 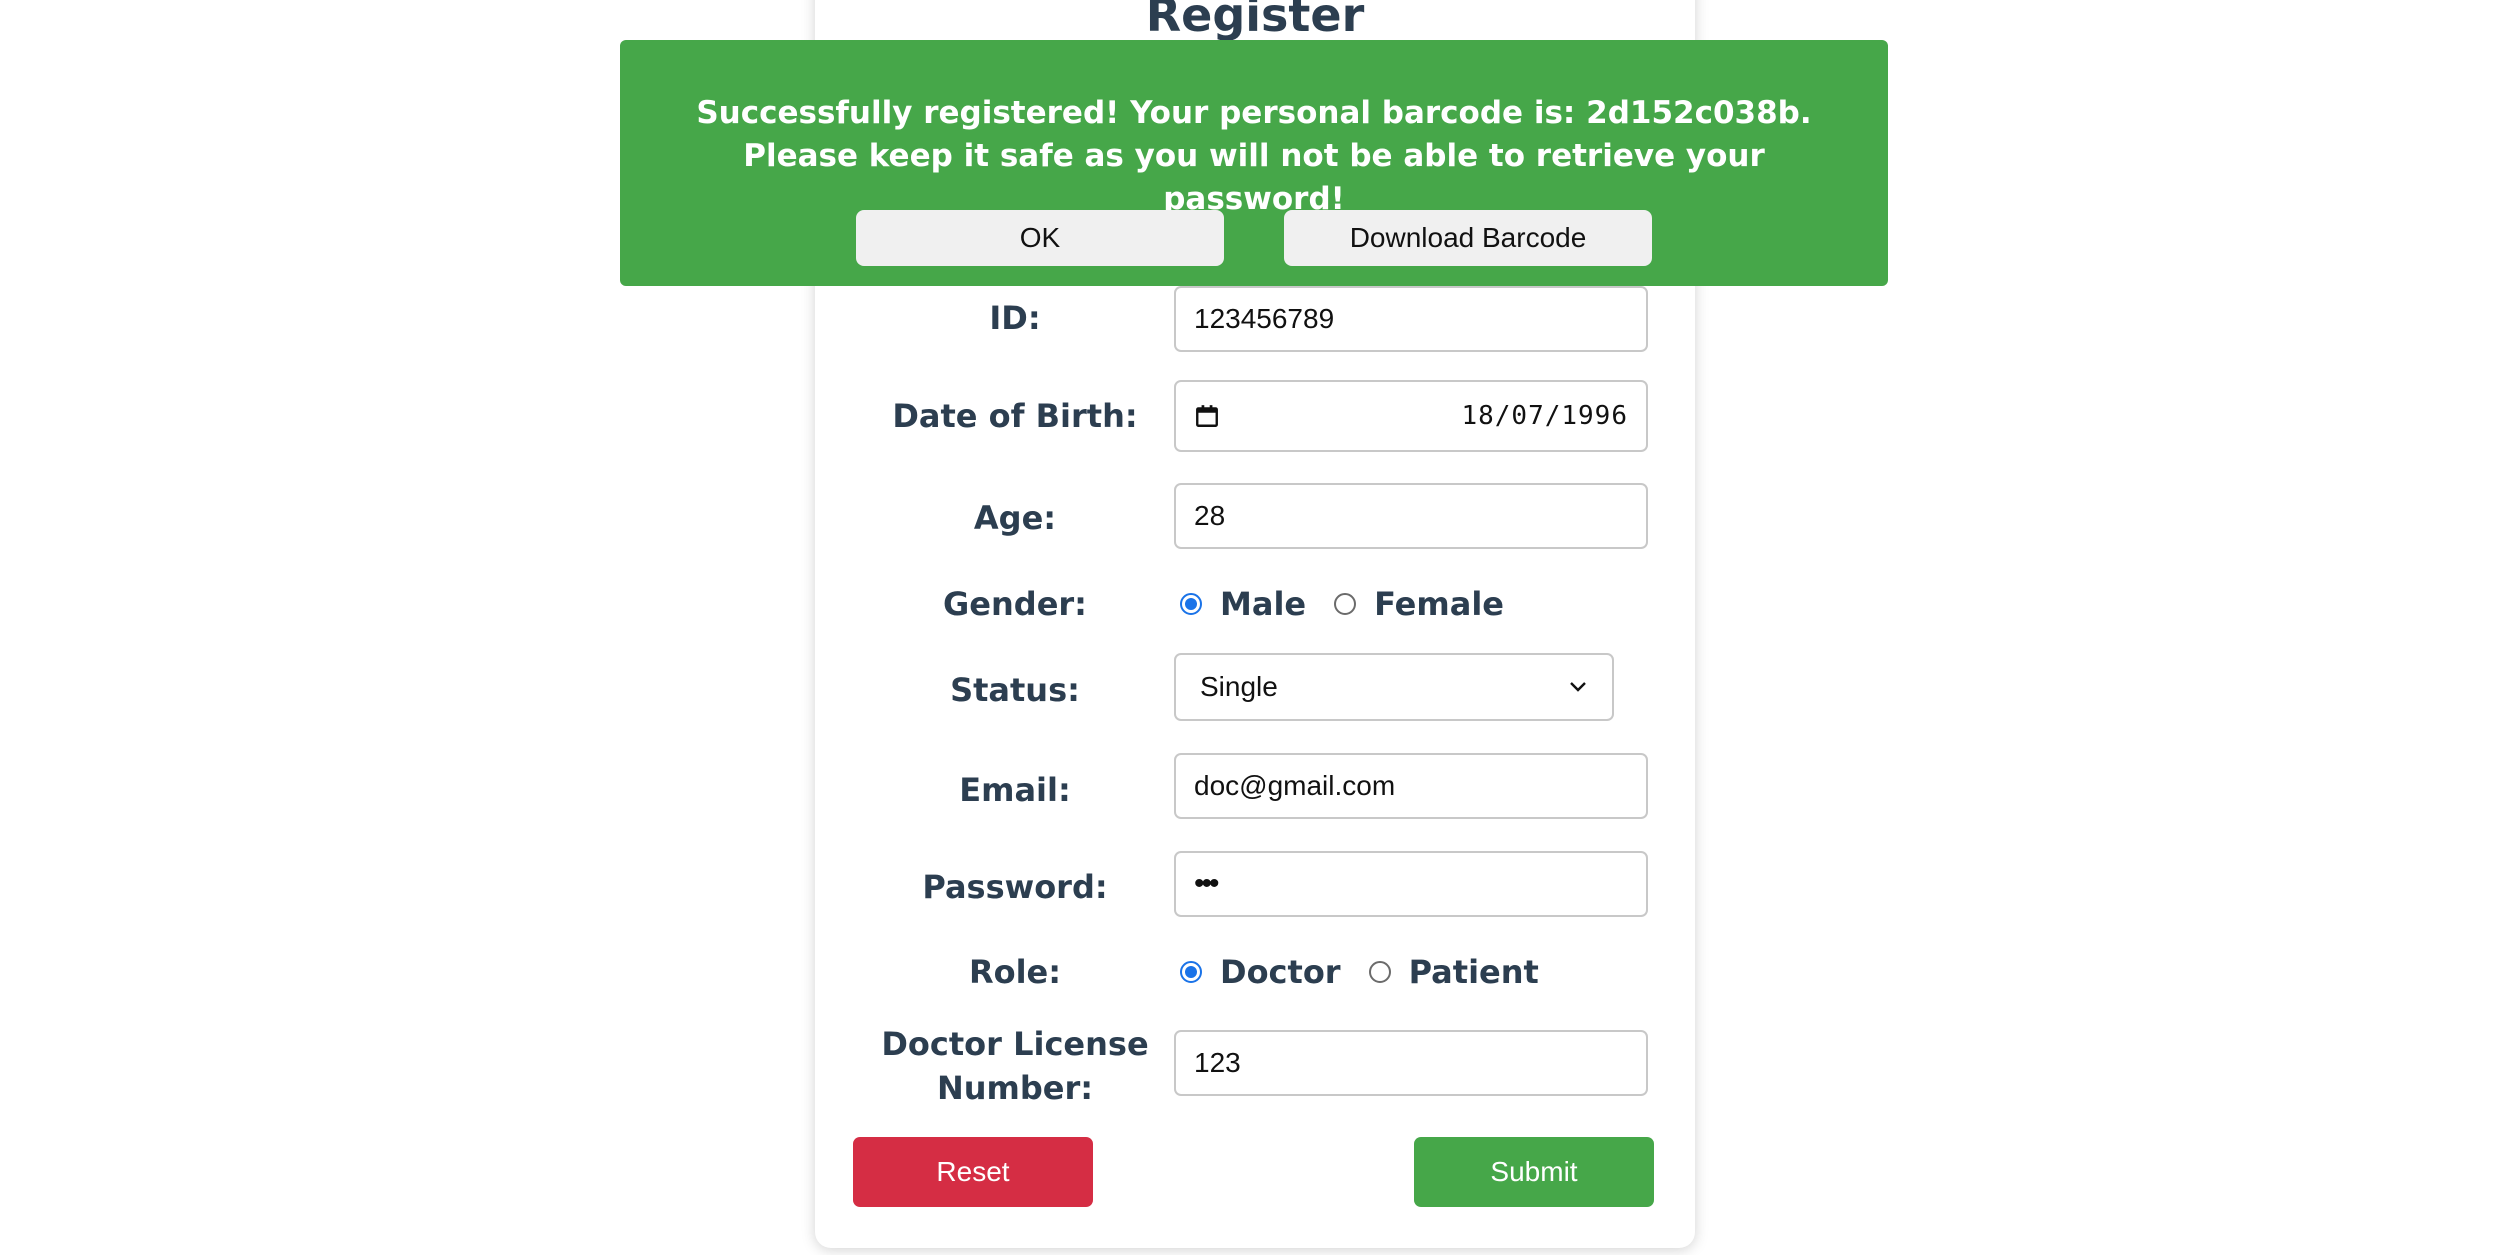 I want to click on password-label: Password:, so click(x=1015, y=887).